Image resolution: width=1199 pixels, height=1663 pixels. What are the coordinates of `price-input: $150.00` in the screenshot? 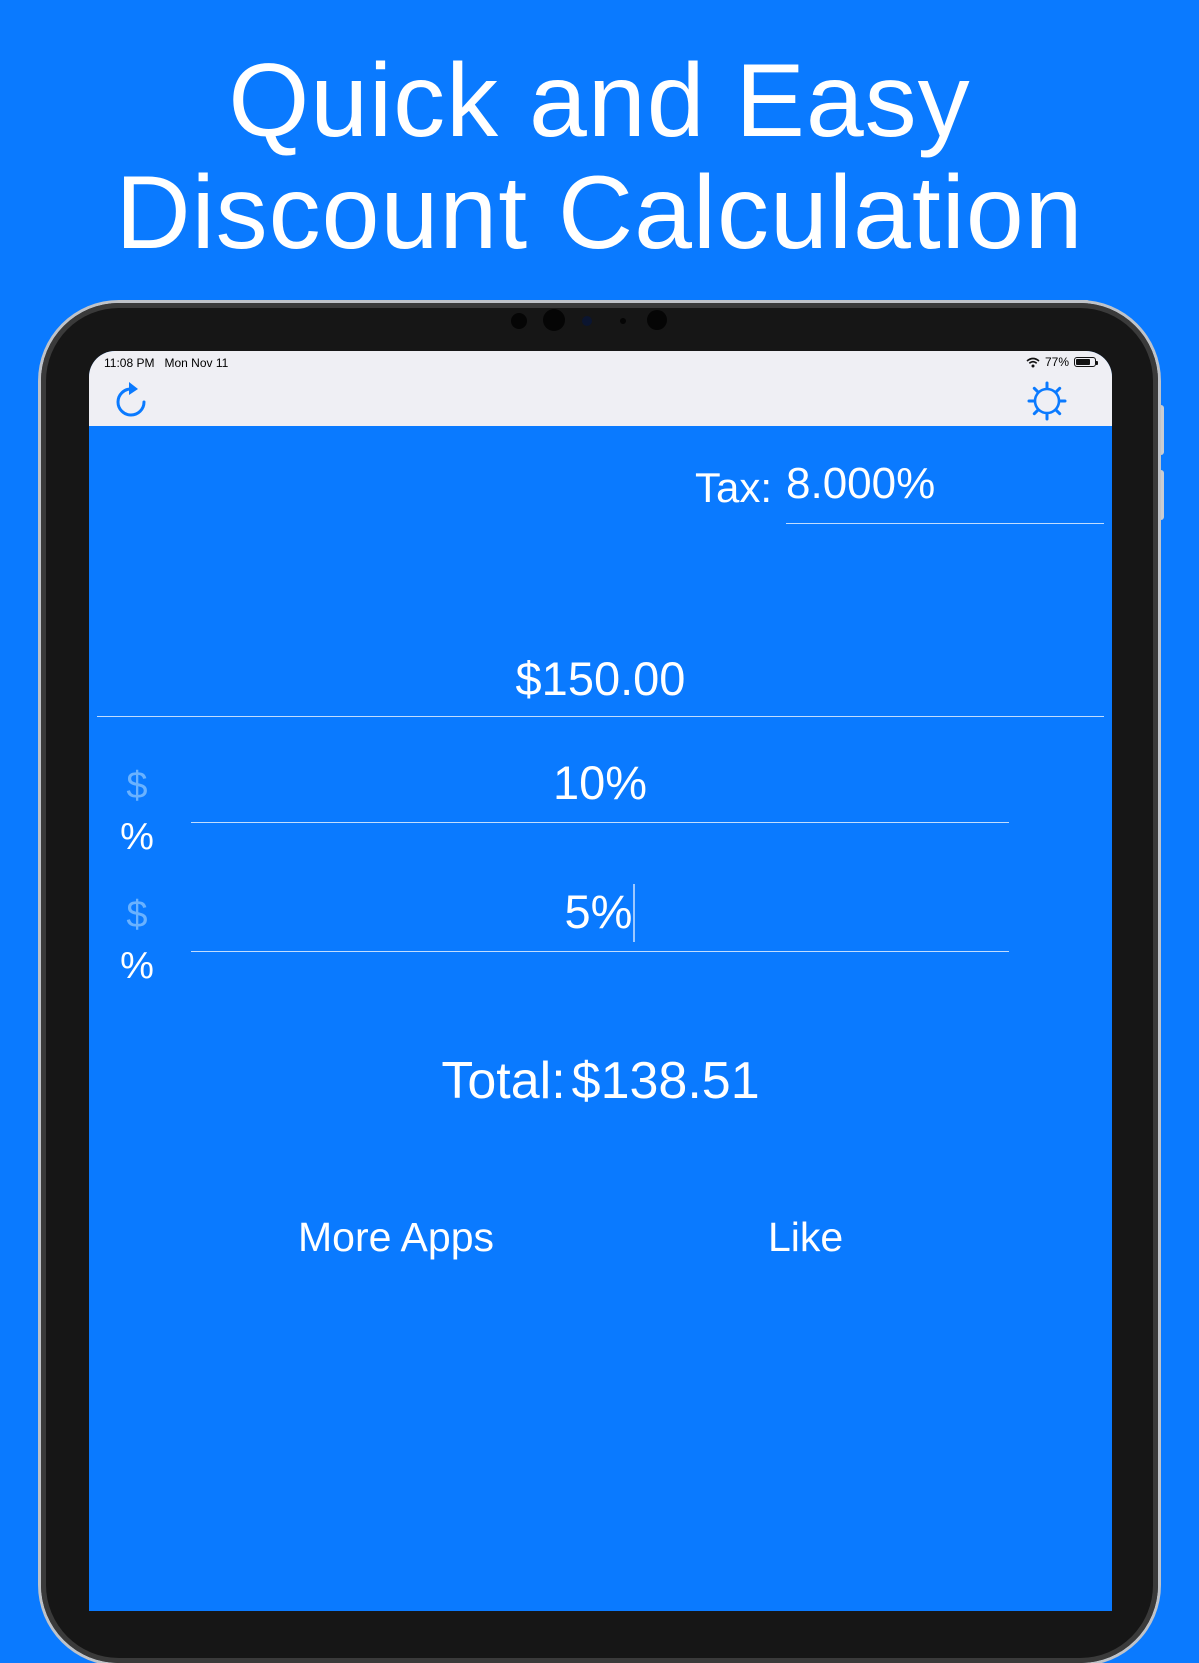 It's located at (600, 679).